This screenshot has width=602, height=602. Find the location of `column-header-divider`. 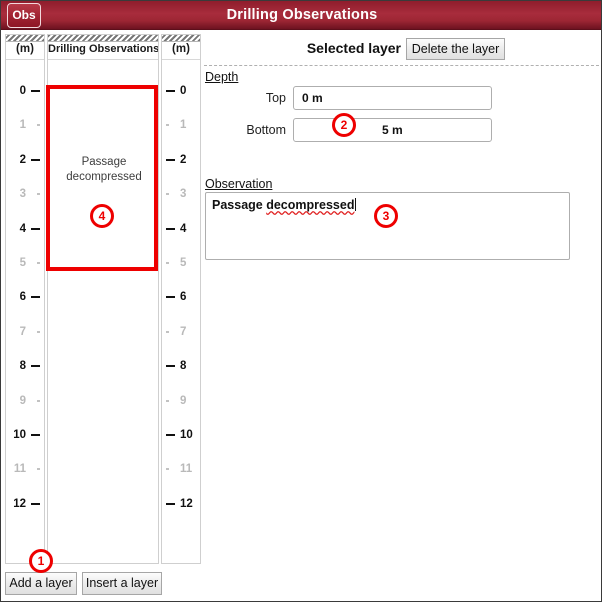

column-header-divider is located at coordinates (103, 59).